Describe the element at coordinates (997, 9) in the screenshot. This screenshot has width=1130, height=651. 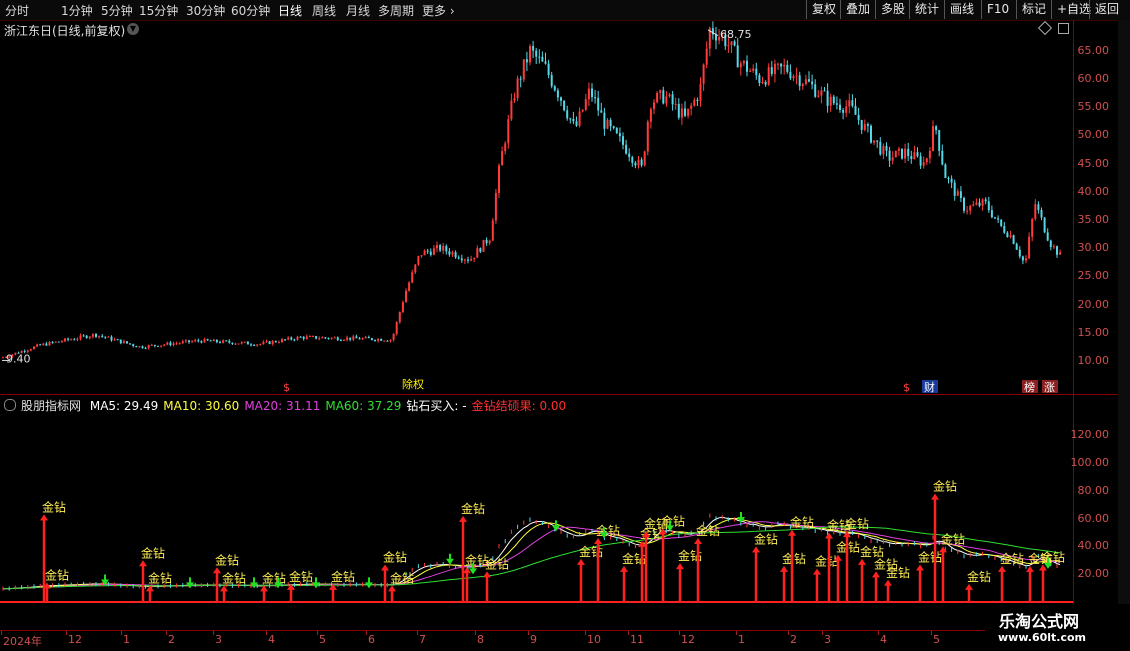
I see `toolbar-button-5: F10` at that location.